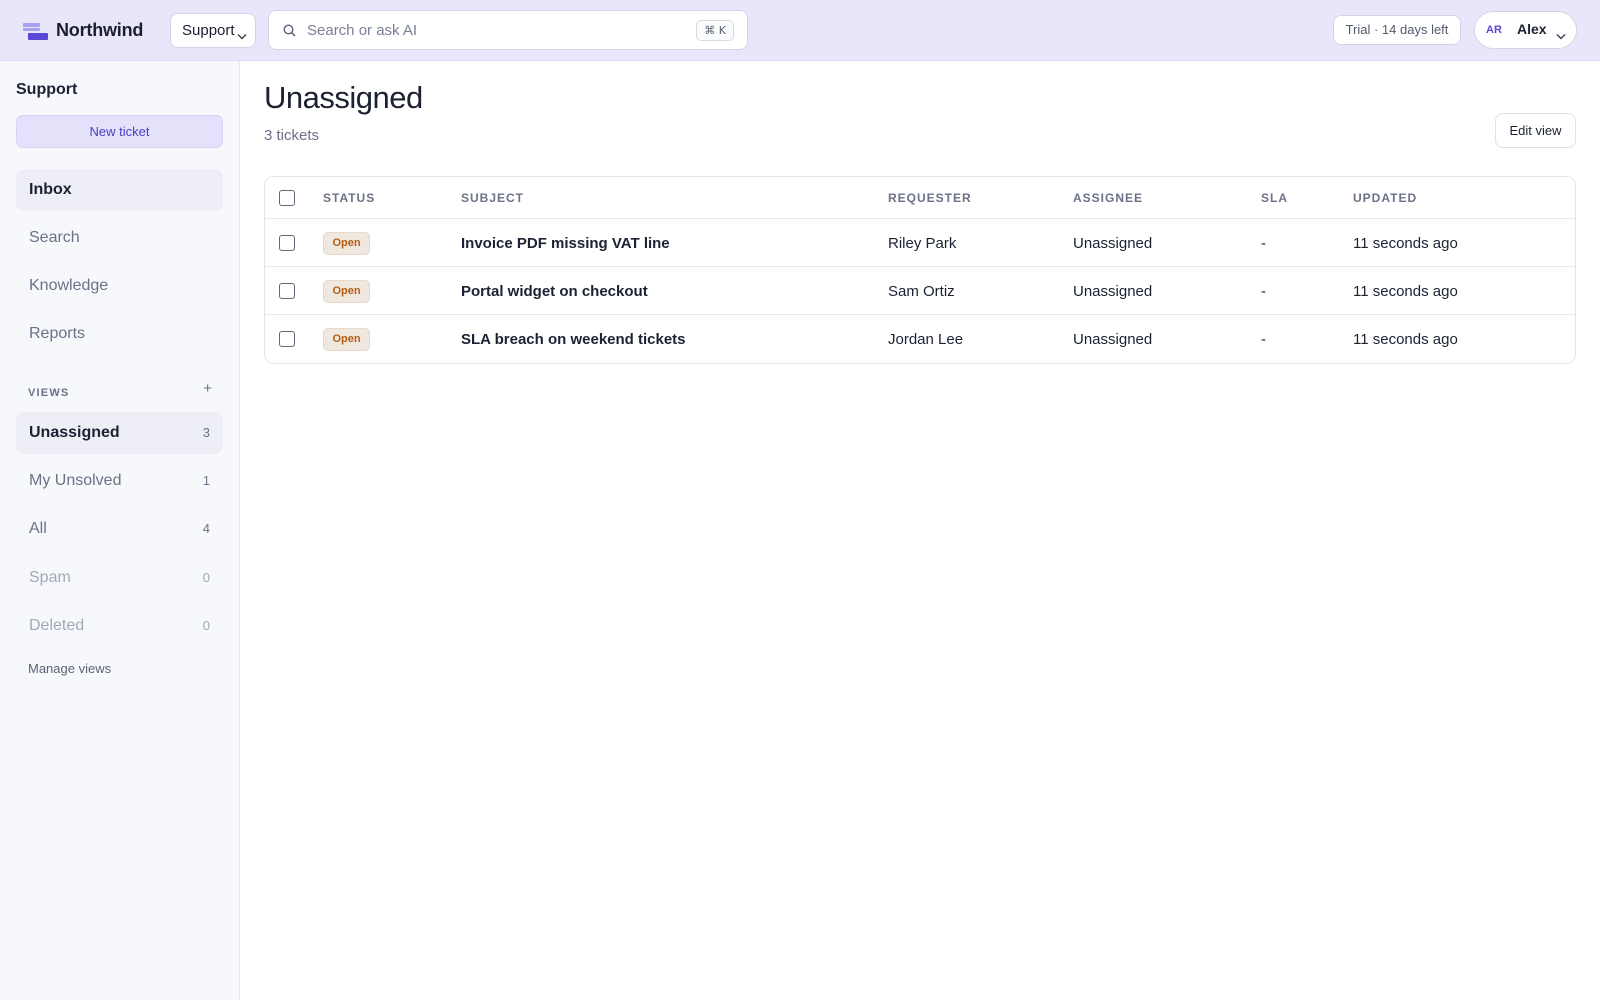  I want to click on view-item-label: Deleted, so click(57, 625).